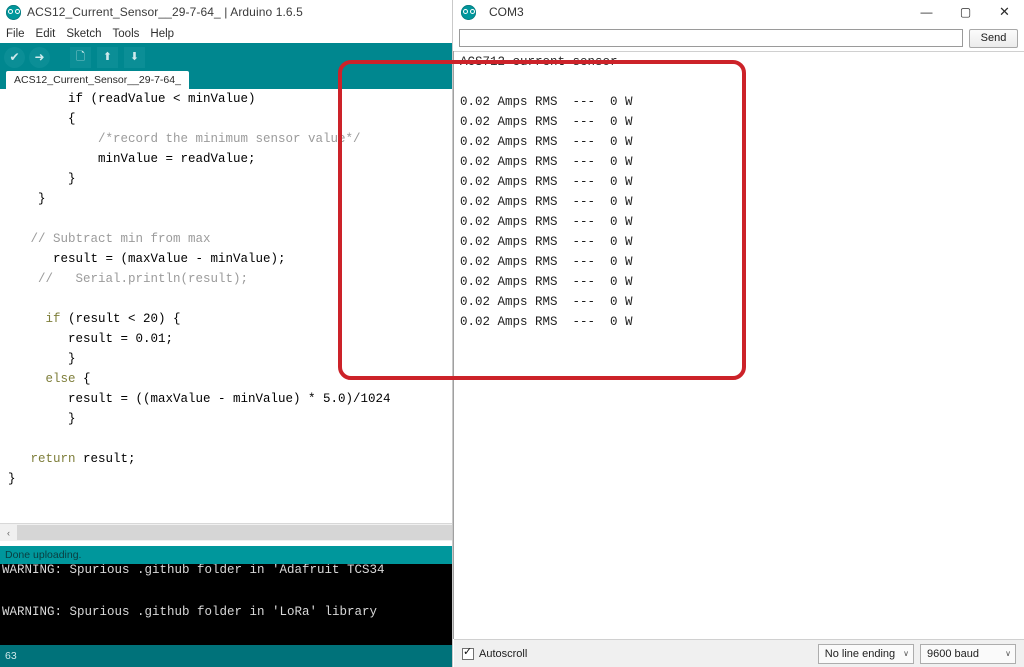  What do you see at coordinates (120, 239) in the screenshot?
I see `code-line: // Subtract min from max` at bounding box center [120, 239].